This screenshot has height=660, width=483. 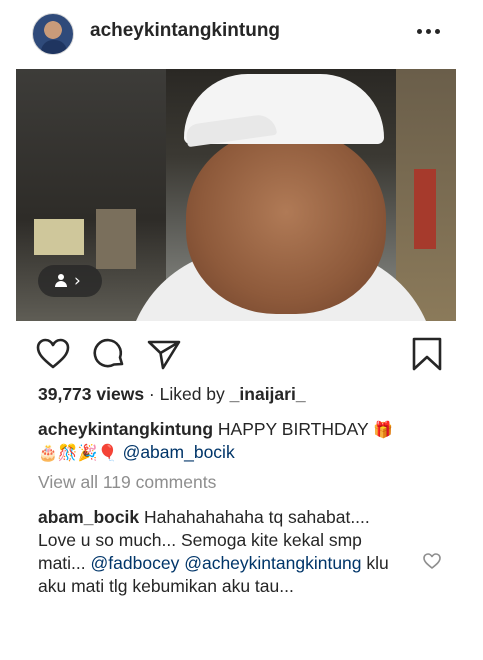 I want to click on tagged-people-button: ›, so click(x=70, y=281).